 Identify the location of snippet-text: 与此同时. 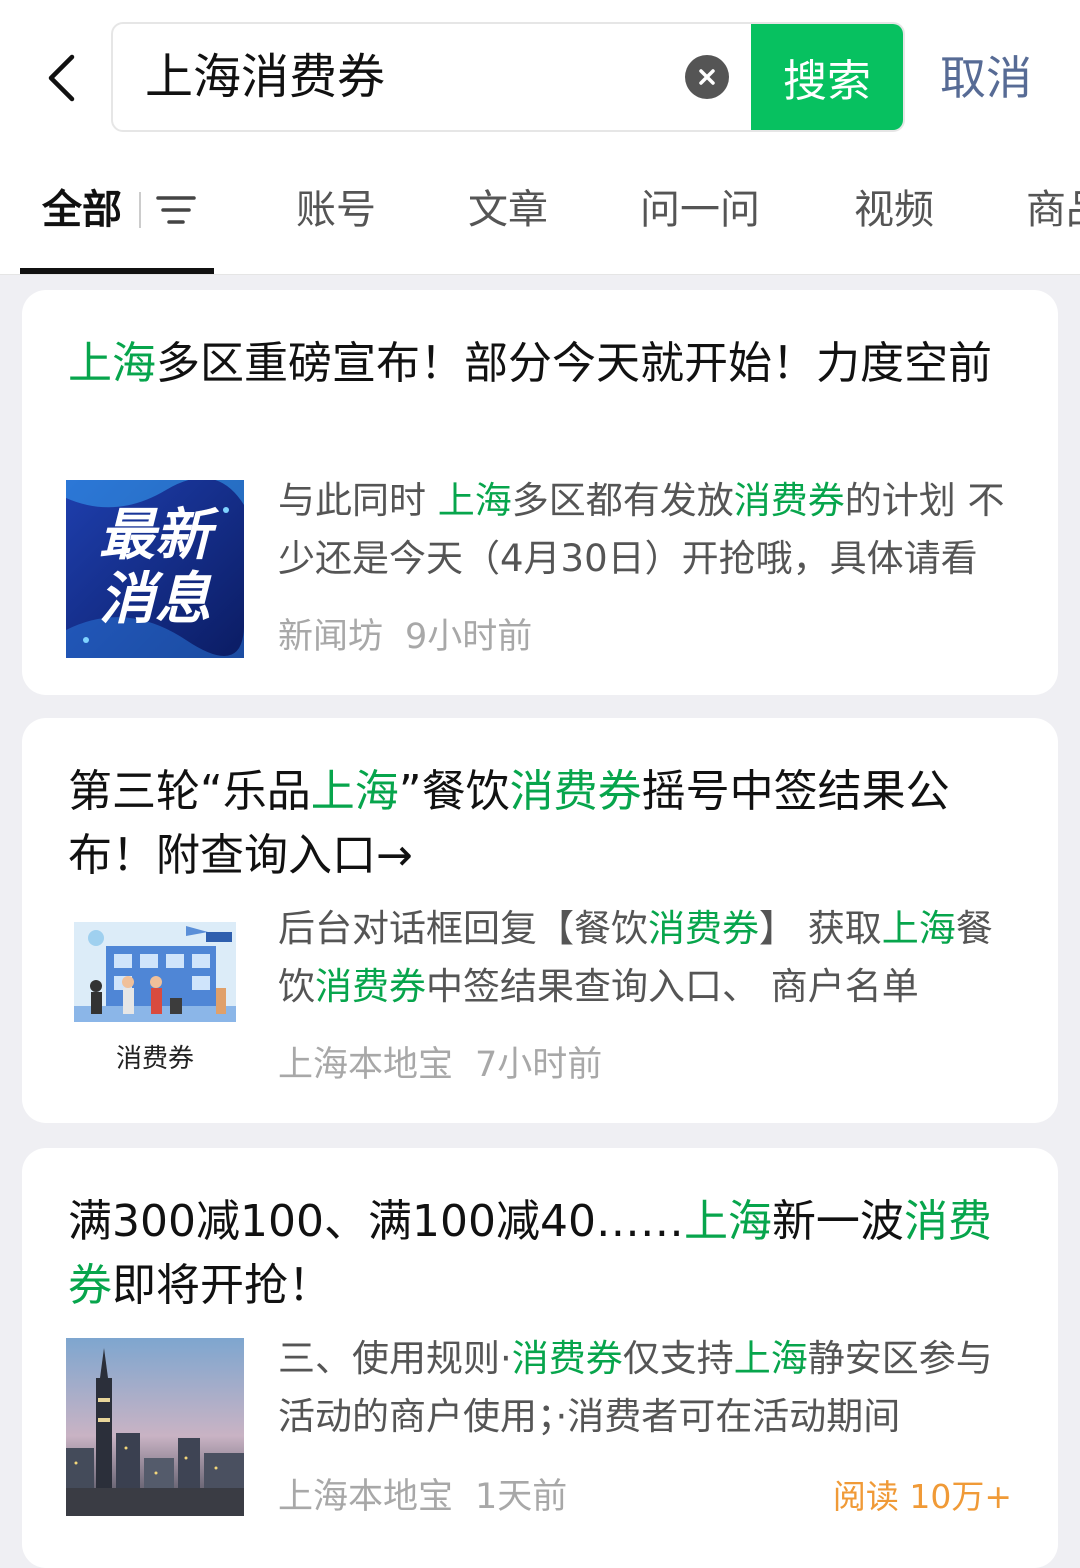
(358, 500).